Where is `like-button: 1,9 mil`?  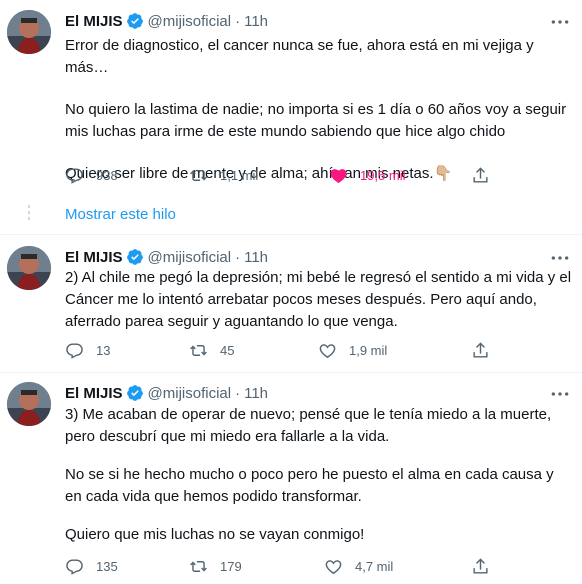 like-button: 1,9 mil is located at coordinates (352, 350).